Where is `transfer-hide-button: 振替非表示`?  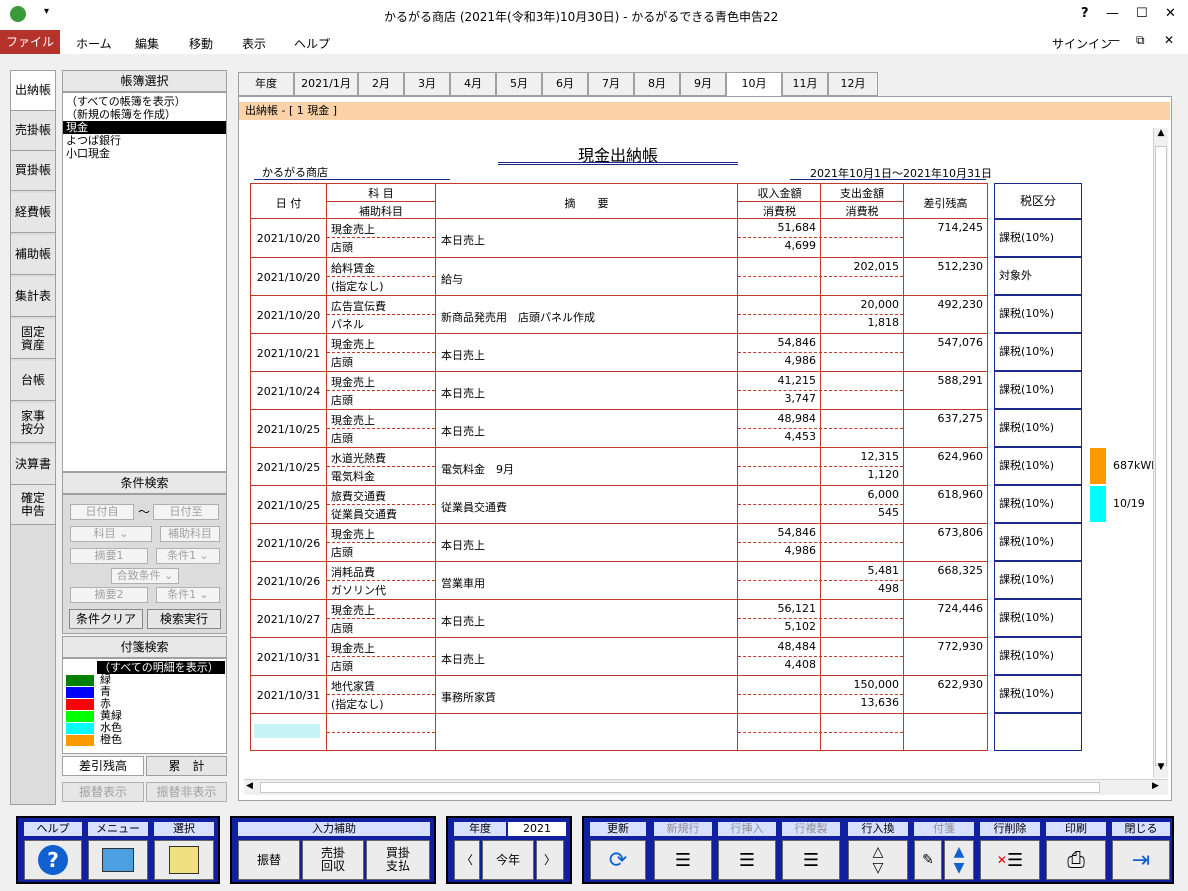
transfer-hide-button: 振替非表示 is located at coordinates (186, 792).